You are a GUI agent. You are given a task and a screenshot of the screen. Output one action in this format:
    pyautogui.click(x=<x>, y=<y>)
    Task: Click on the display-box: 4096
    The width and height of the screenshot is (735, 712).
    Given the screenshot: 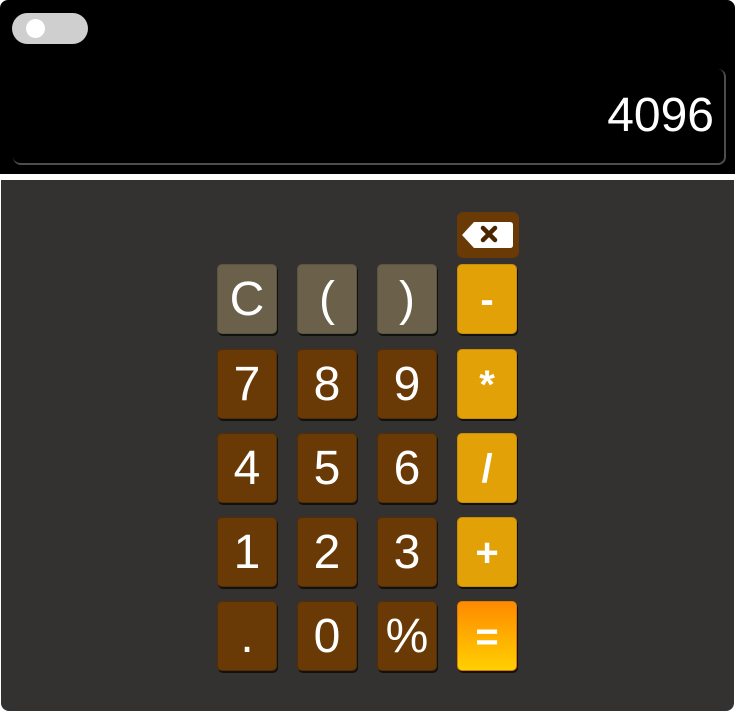 What is the action you would take?
    pyautogui.click(x=369, y=117)
    